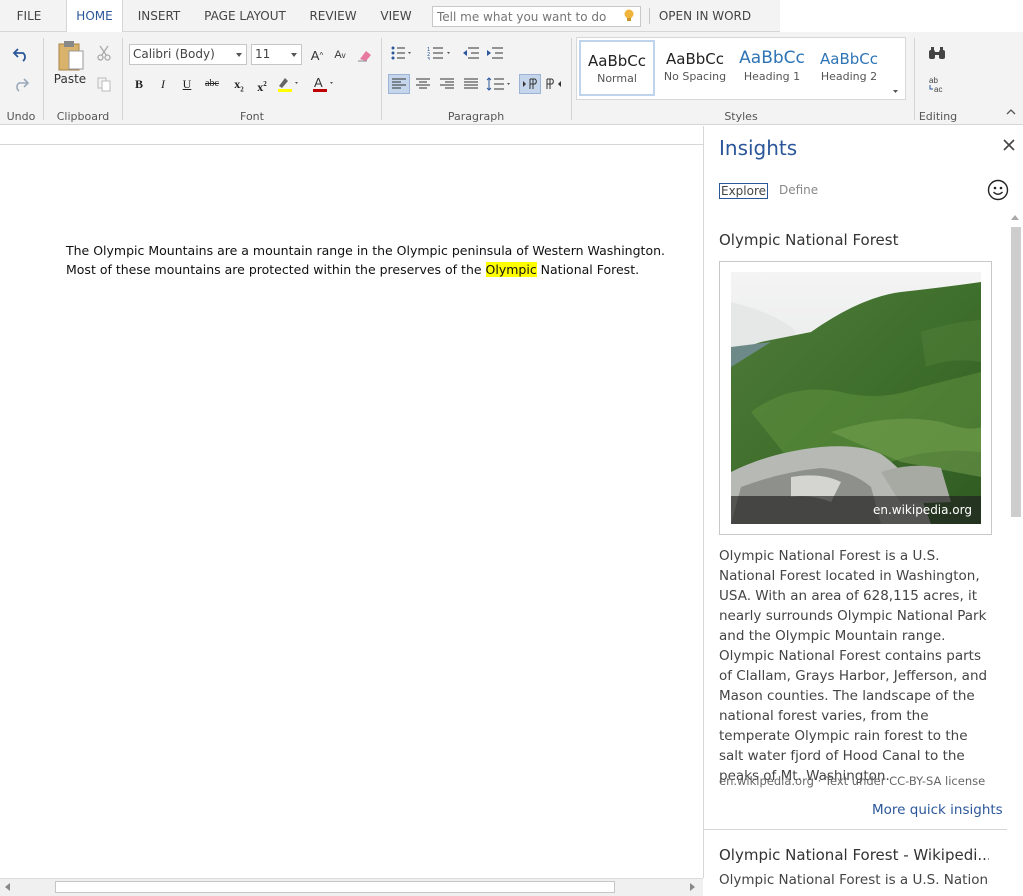  Describe the element at coordinates (523, 16) in the screenshot. I see `tell-me-input` at that location.